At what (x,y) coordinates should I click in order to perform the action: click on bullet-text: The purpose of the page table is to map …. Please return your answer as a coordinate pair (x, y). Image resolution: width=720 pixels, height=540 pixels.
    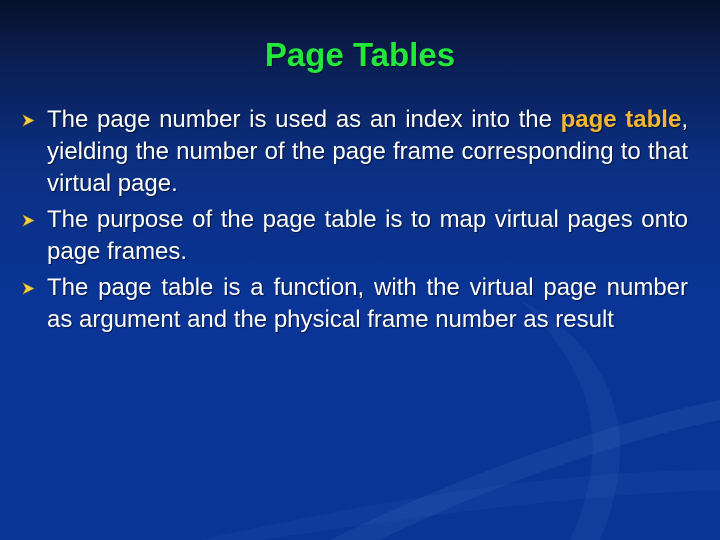
    Looking at the image, I should click on (367, 235).